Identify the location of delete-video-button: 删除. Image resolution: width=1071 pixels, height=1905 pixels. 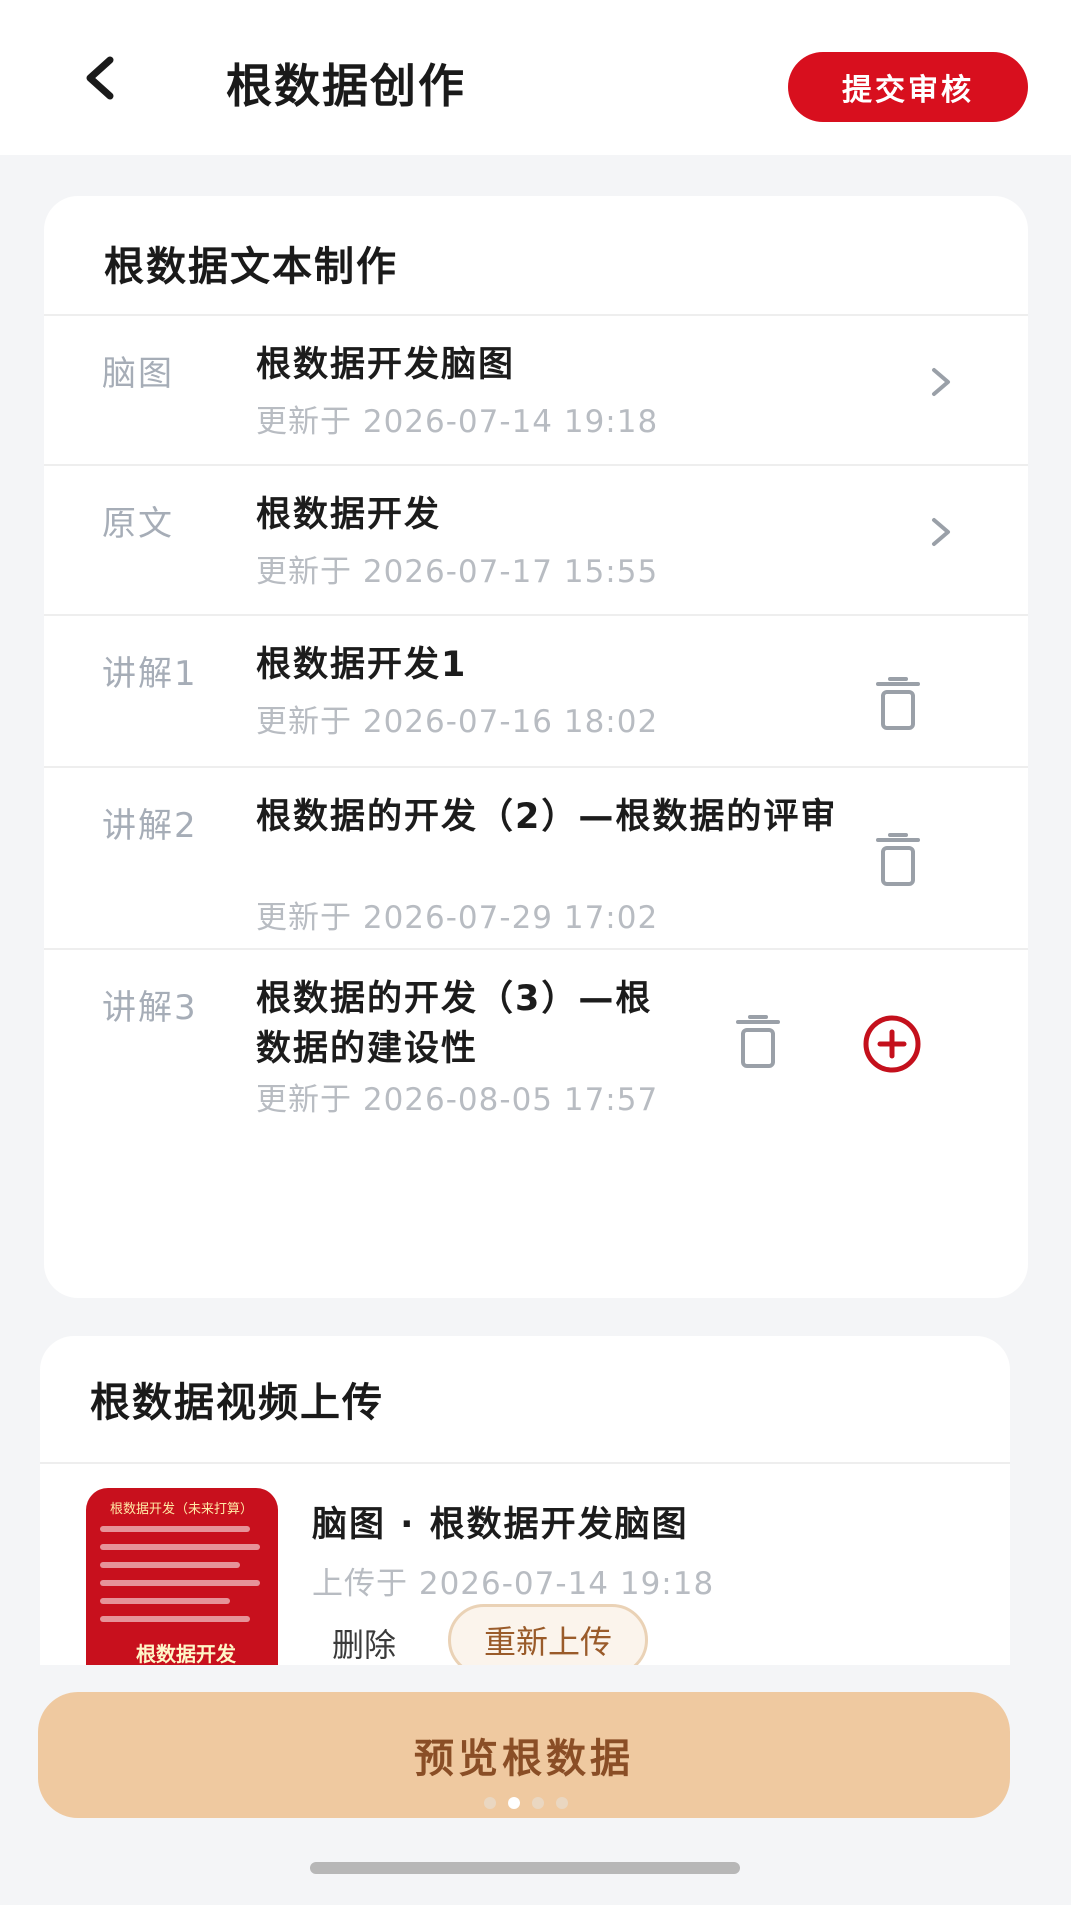
(364, 1643).